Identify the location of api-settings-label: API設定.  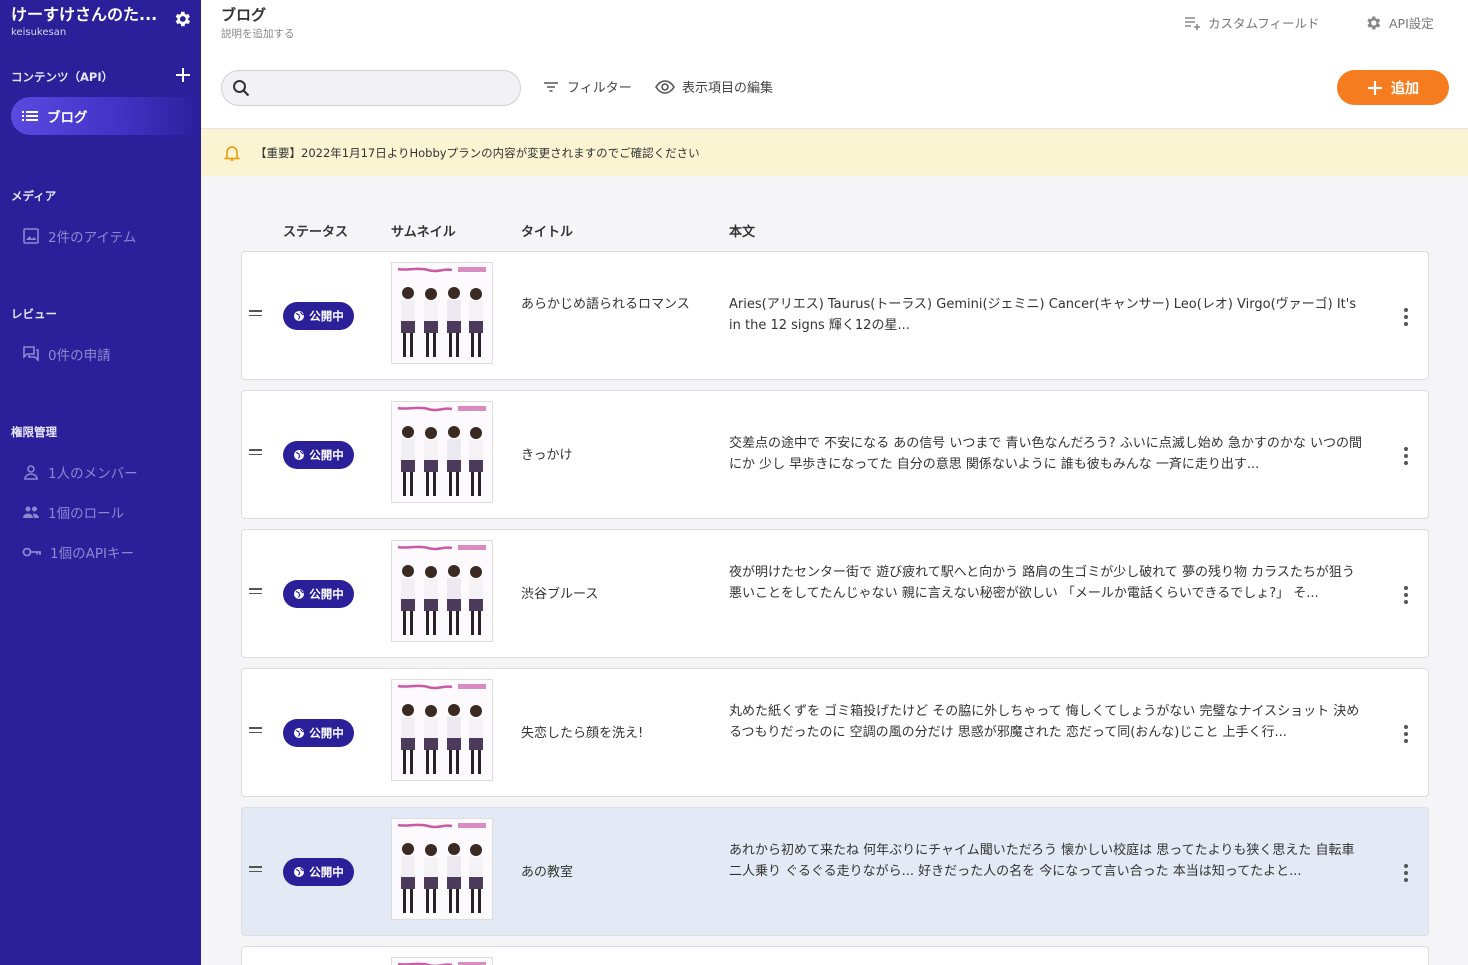
(1411, 23).